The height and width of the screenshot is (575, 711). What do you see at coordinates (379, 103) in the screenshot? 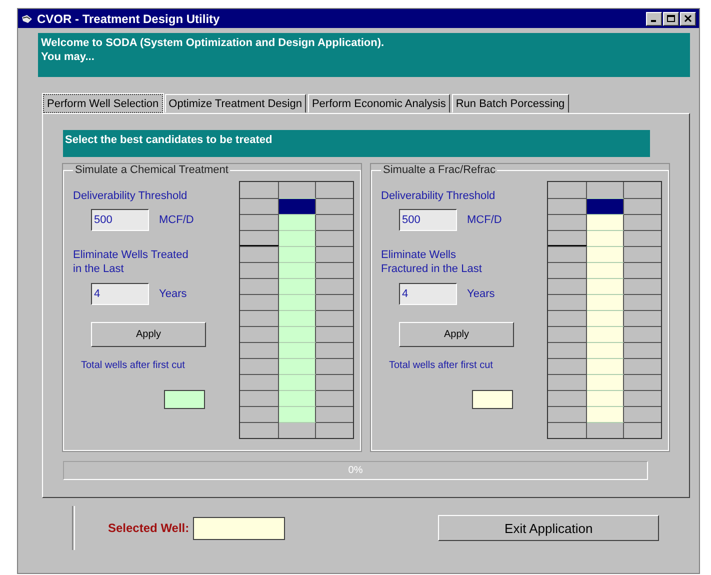
I see `tab: Perform Economic Analysis` at bounding box center [379, 103].